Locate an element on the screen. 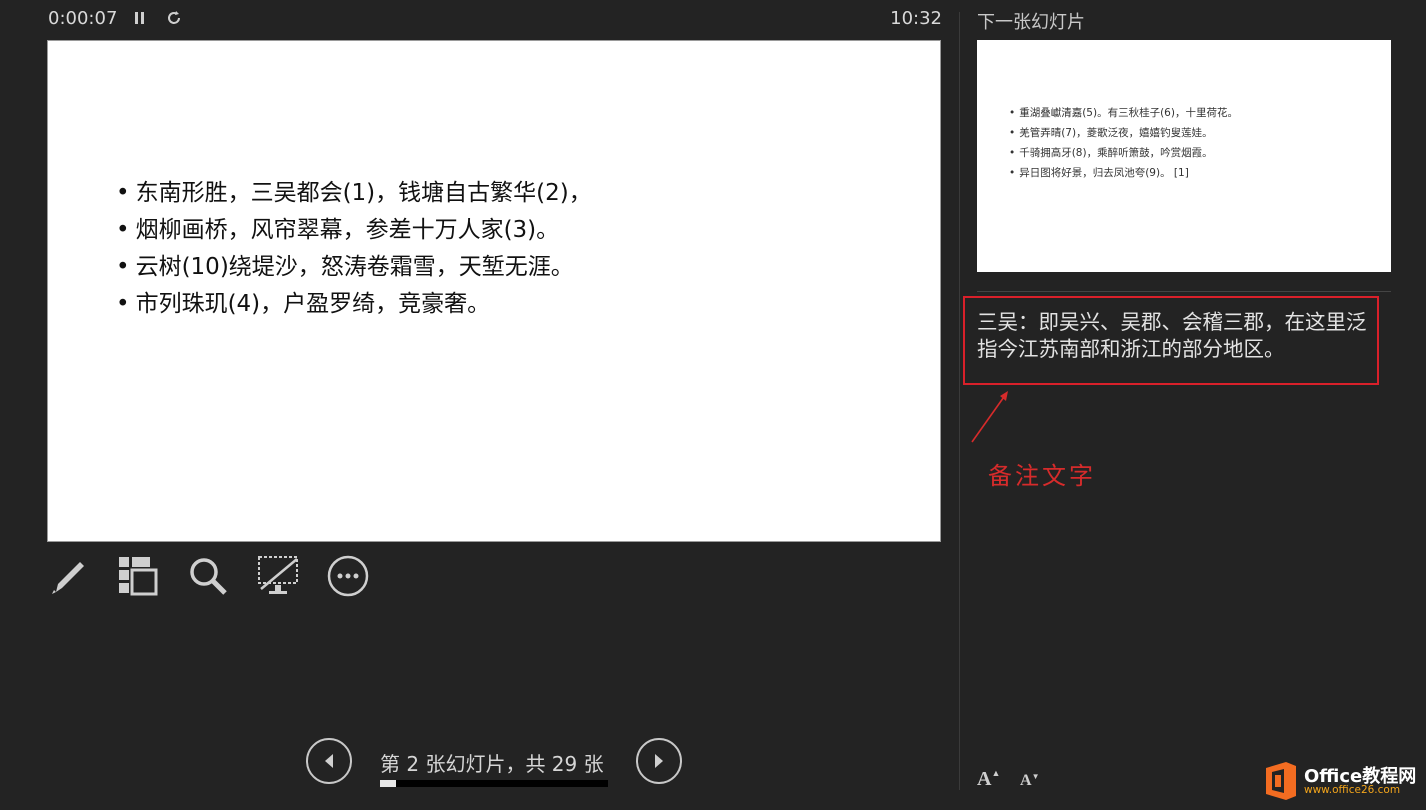  previous-slide-button is located at coordinates (329, 761).